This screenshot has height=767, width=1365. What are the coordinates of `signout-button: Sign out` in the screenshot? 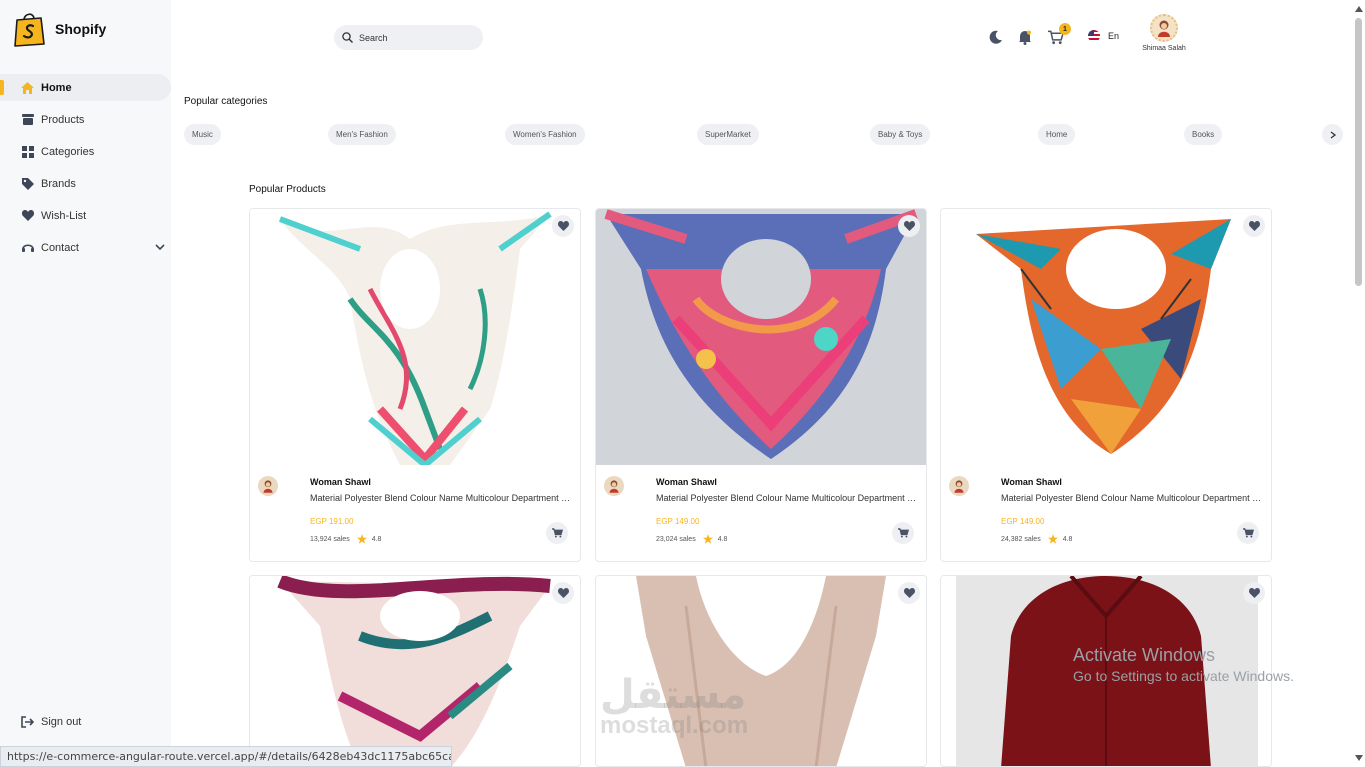 It's located at (51, 721).